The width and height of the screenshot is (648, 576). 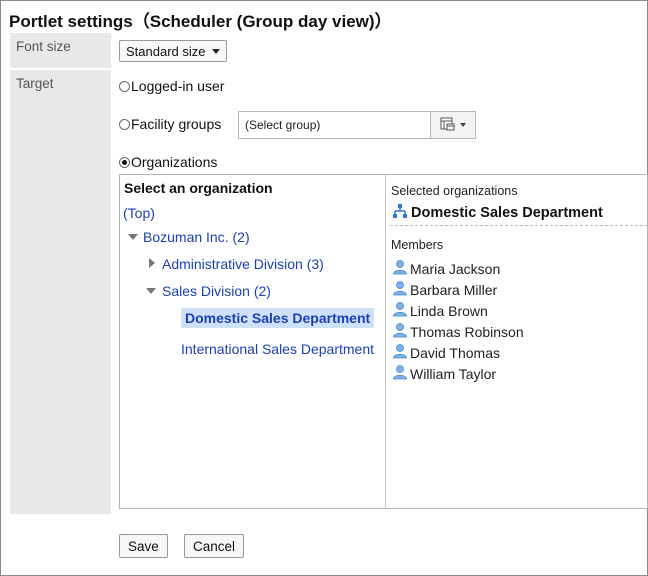 I want to click on divider, so click(x=519, y=225).